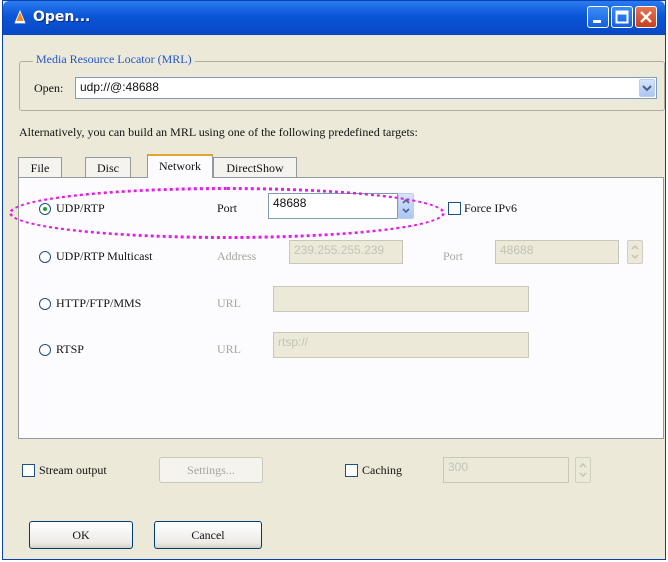  Describe the element at coordinates (20, 17) in the screenshot. I see `vlc-cone-icon` at that location.